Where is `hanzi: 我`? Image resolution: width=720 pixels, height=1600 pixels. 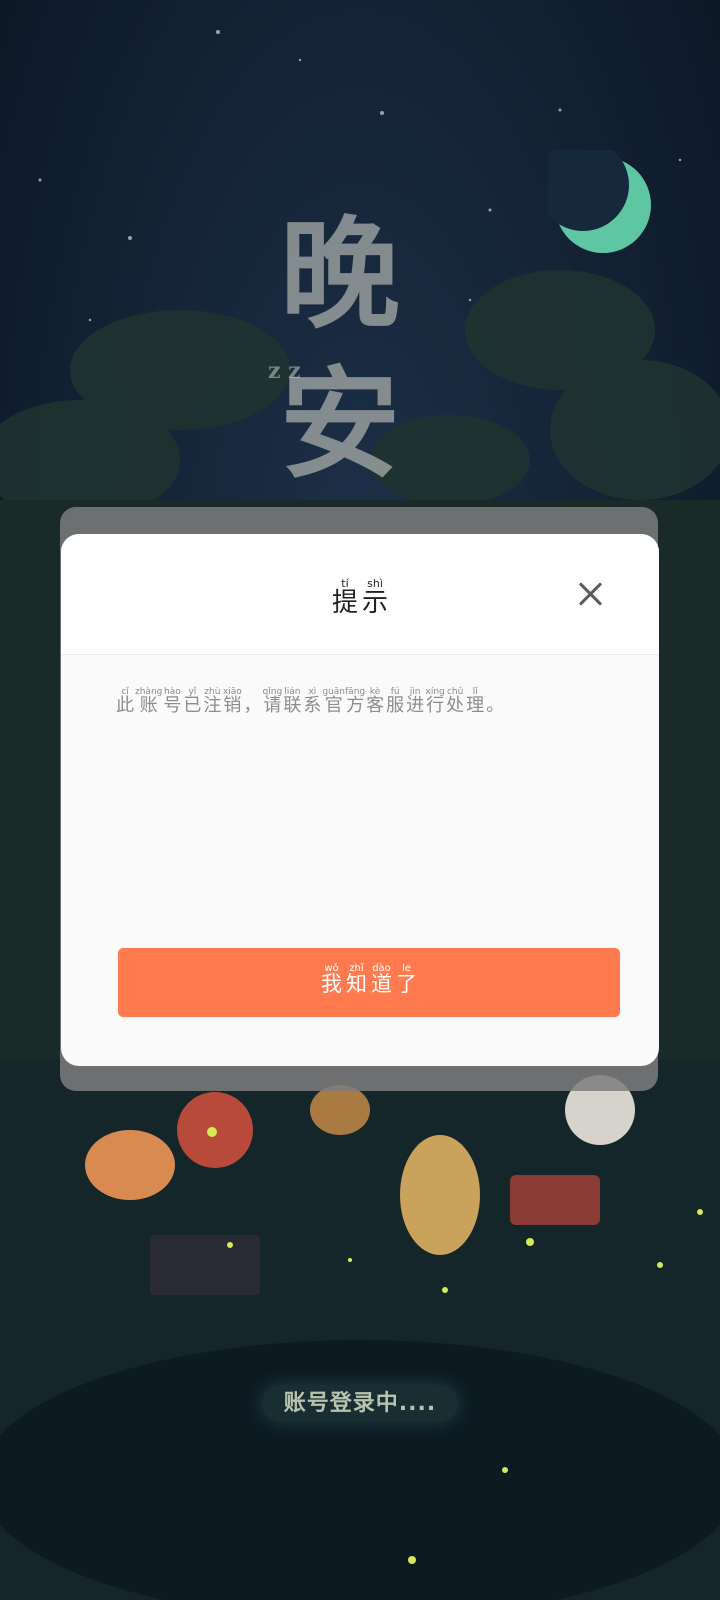
hanzi: 我 is located at coordinates (331, 984).